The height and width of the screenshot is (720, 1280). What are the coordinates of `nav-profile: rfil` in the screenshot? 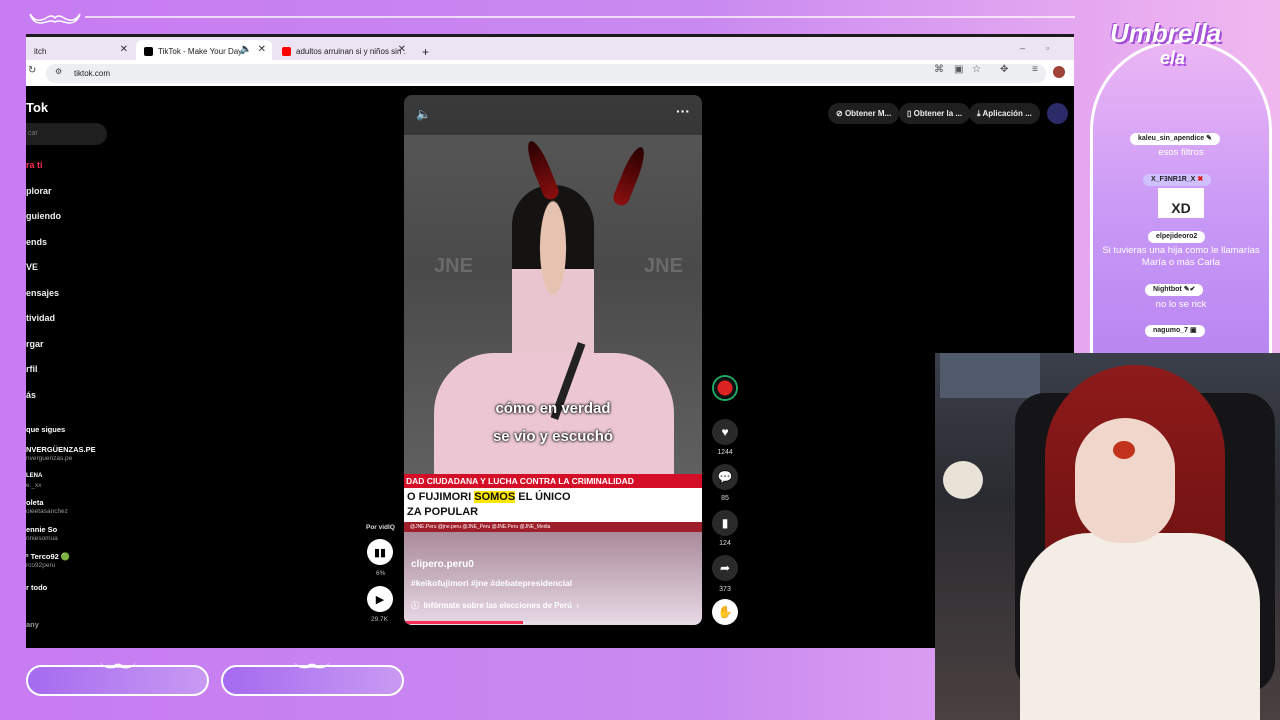 It's located at (32, 369).